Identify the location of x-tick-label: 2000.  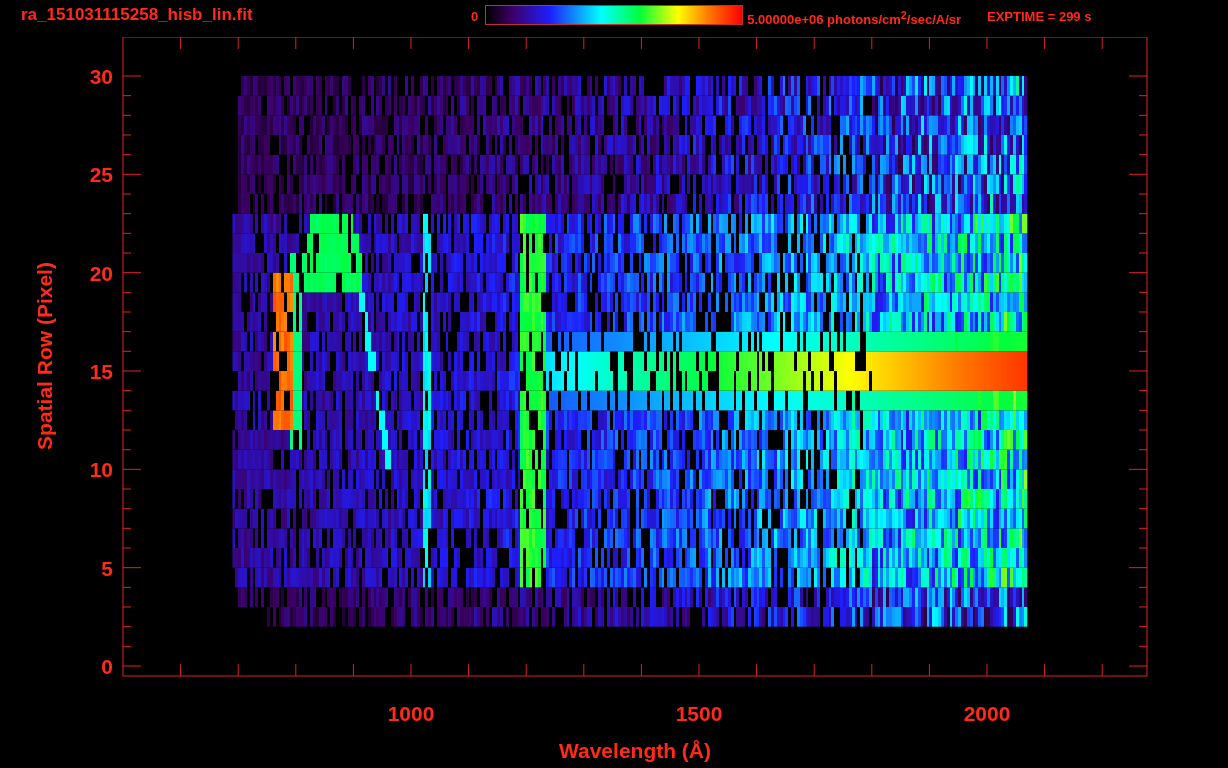
(987, 713).